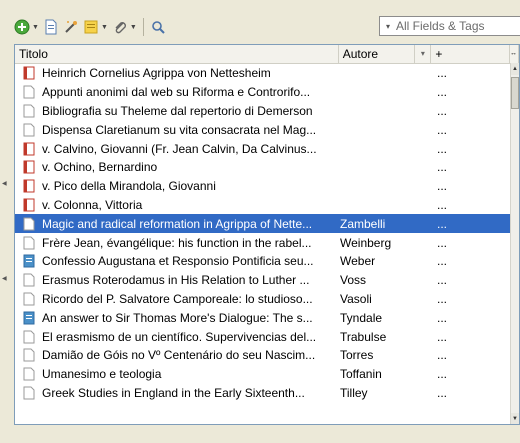  I want to click on toolbar-separator, so click(143, 27).